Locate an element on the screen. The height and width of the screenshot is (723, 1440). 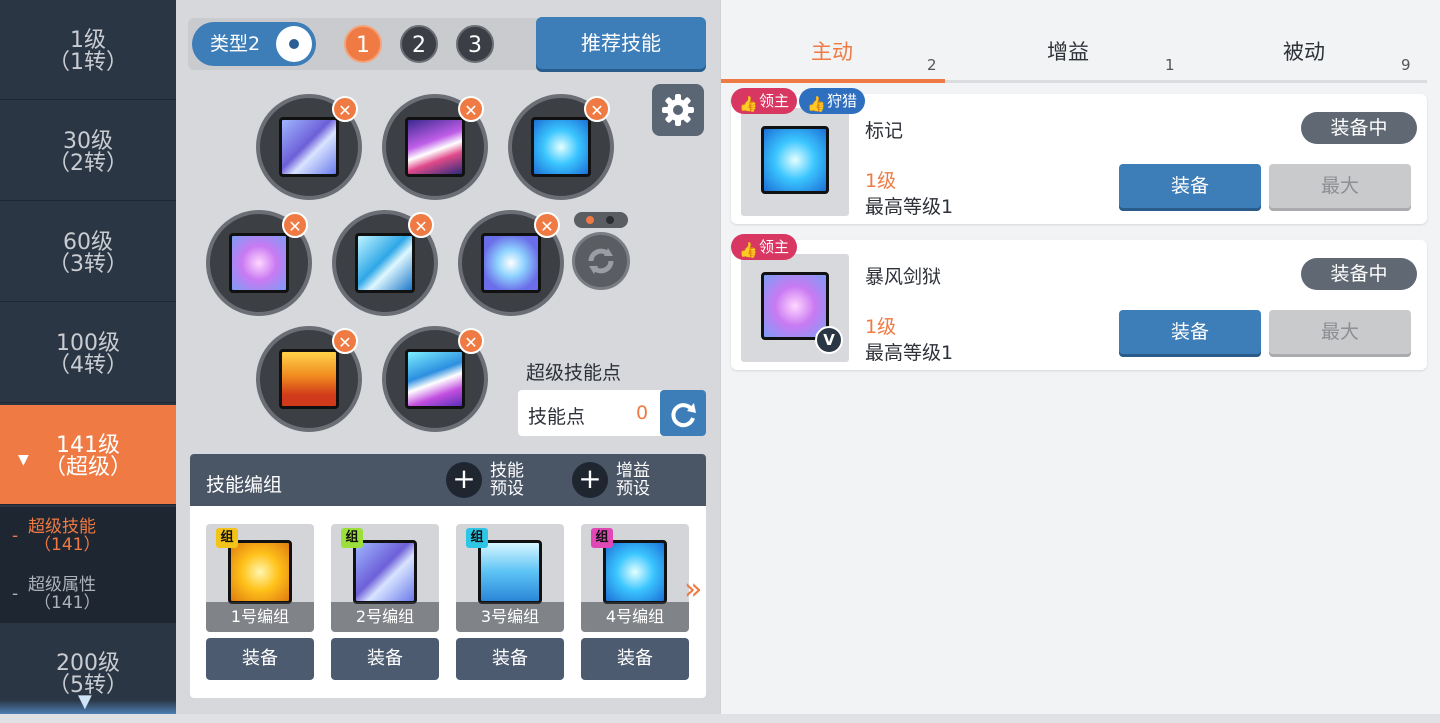
v-skill-mark: V is located at coordinates (829, 340).